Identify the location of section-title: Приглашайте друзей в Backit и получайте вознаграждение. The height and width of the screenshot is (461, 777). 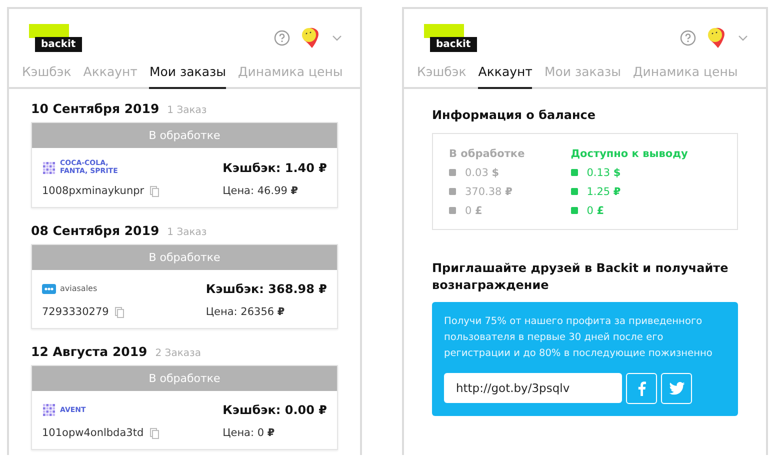
(581, 277).